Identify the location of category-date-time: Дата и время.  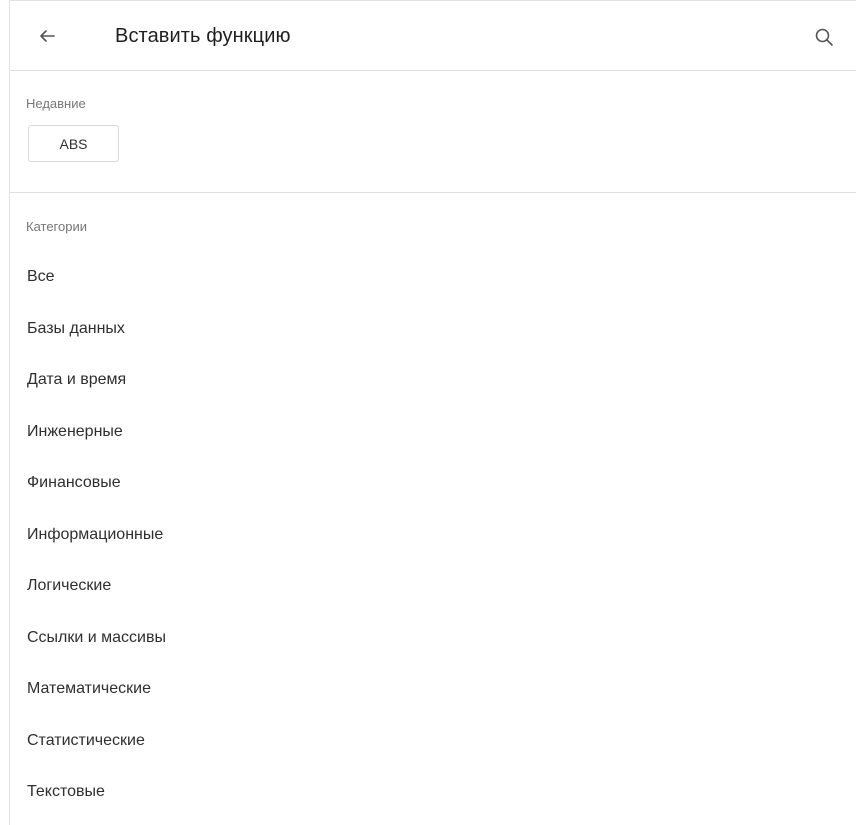
(433, 380).